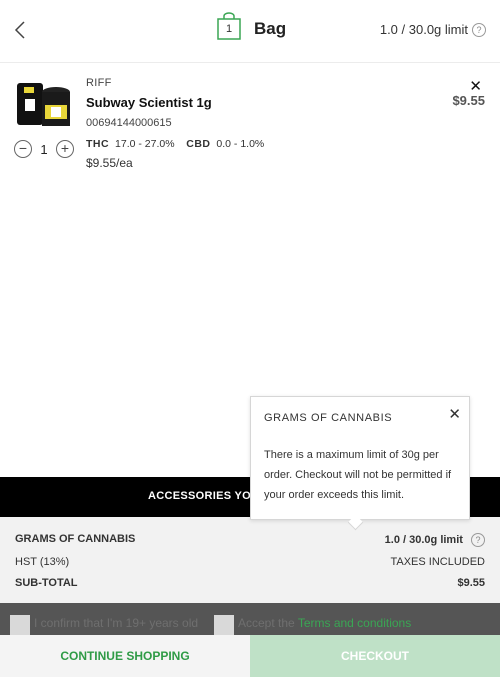  I want to click on checkout-button: CHECKOUT, so click(375, 656).